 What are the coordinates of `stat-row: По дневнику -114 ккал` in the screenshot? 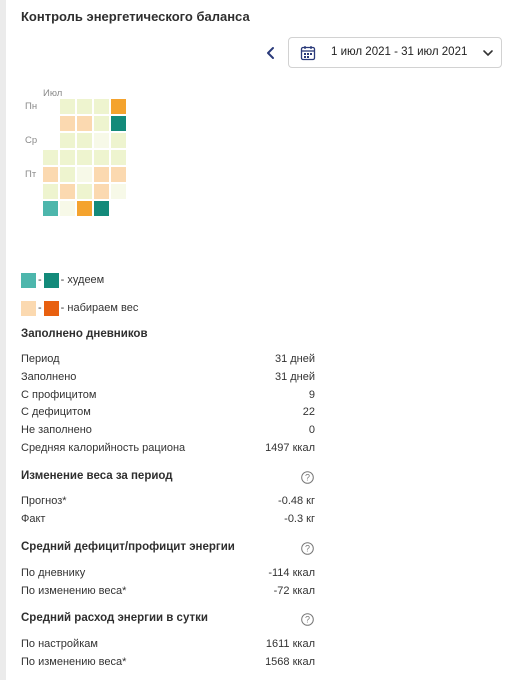 It's located at (168, 573).